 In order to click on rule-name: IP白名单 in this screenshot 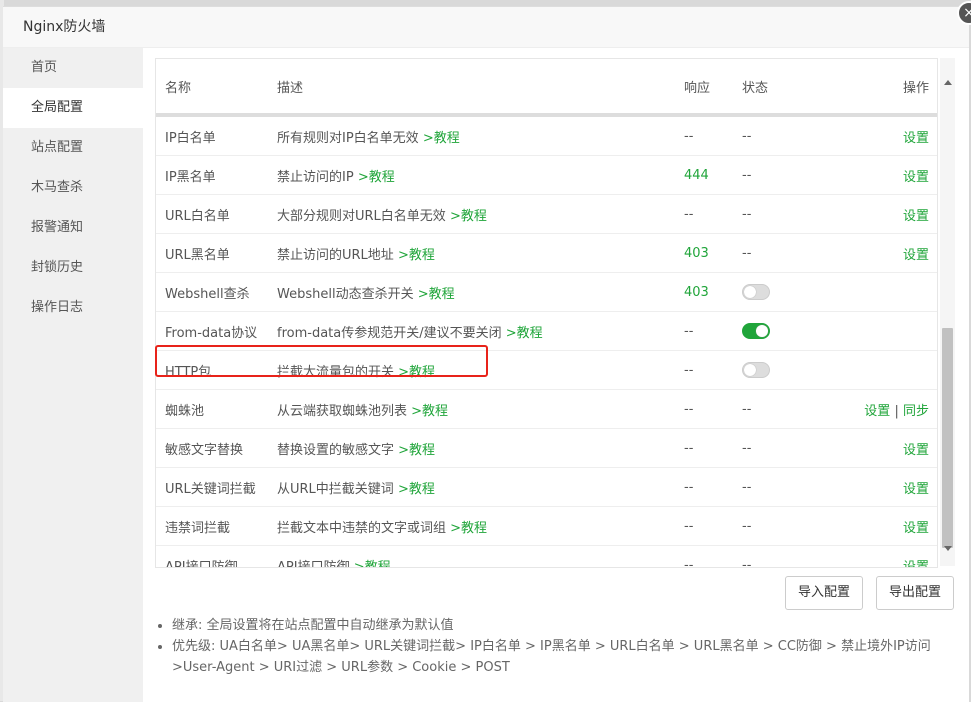, I will do `click(216, 135)`.